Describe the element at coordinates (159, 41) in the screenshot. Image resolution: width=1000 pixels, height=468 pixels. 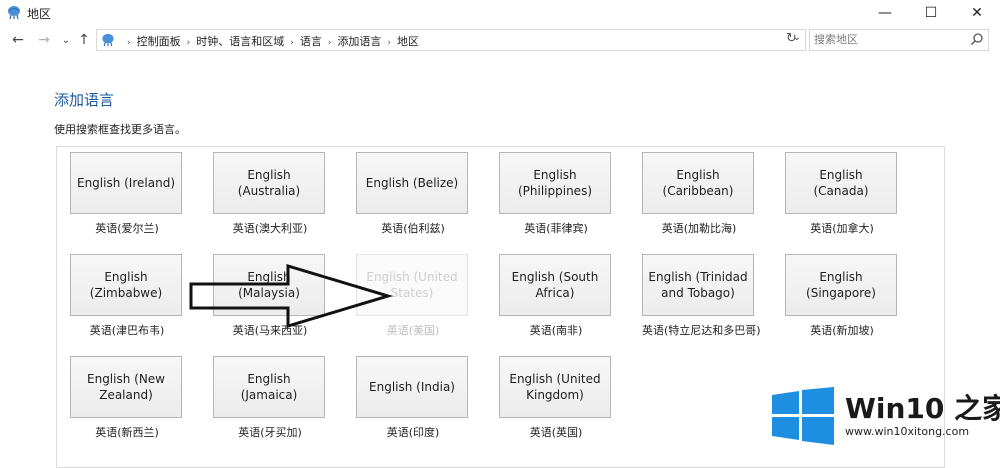
I see `breadcrumb-control-panel: 控制面板` at that location.